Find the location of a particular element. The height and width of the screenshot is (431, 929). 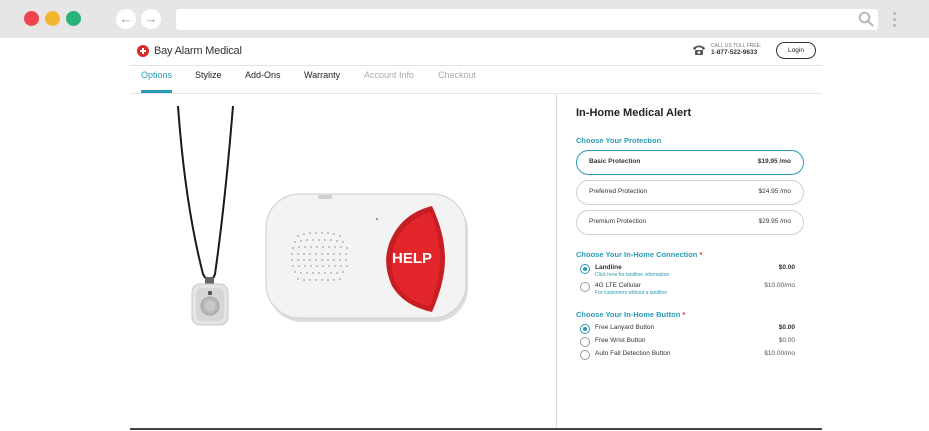

close-window-button is located at coordinates (31, 18).